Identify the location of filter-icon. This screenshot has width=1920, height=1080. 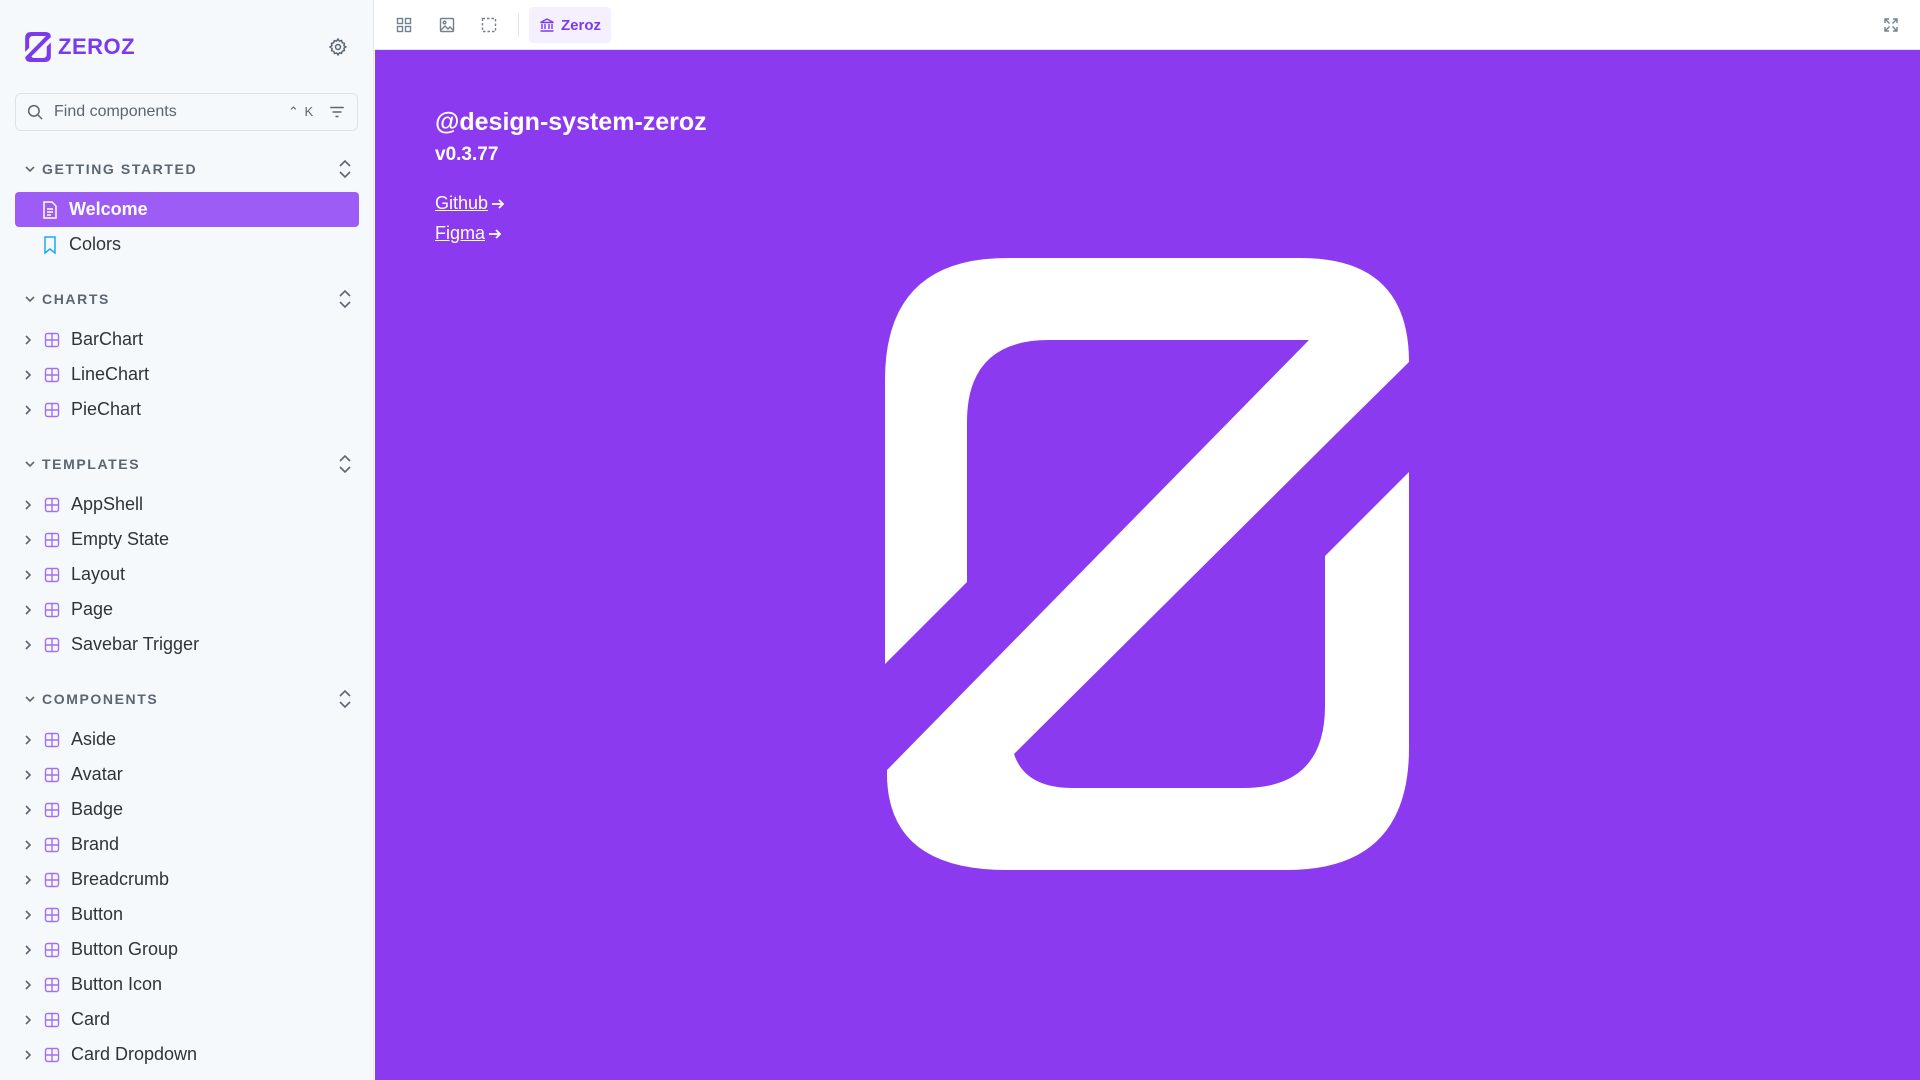
(337, 112).